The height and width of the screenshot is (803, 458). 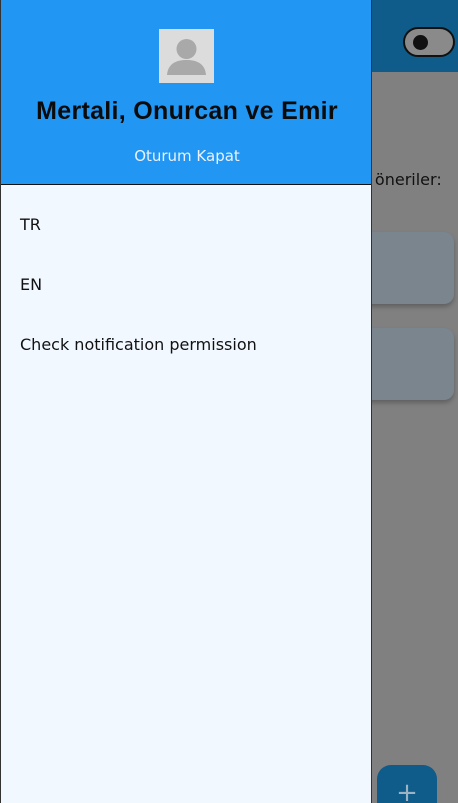 What do you see at coordinates (31, 284) in the screenshot?
I see `language-en-item: EN` at bounding box center [31, 284].